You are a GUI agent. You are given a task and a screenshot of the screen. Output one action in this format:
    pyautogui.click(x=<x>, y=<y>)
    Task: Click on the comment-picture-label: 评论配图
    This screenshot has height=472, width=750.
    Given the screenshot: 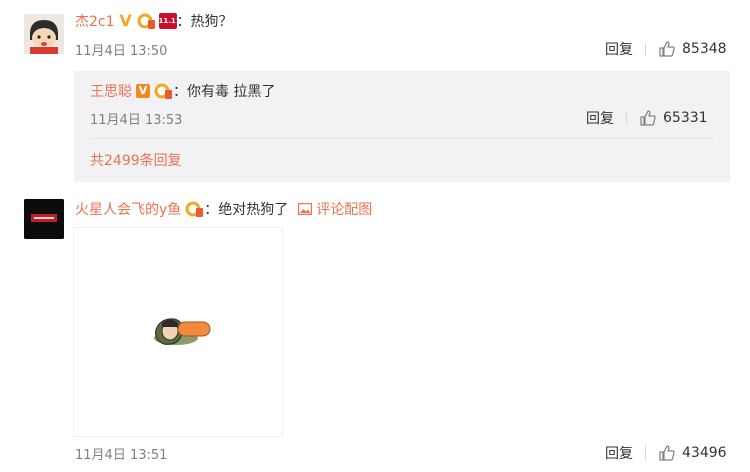 What is the action you would take?
    pyautogui.click(x=344, y=210)
    